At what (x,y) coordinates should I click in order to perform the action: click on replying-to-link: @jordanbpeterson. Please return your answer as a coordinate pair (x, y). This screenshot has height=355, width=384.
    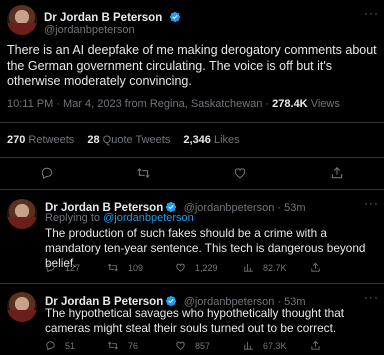
    Looking at the image, I should click on (148, 218).